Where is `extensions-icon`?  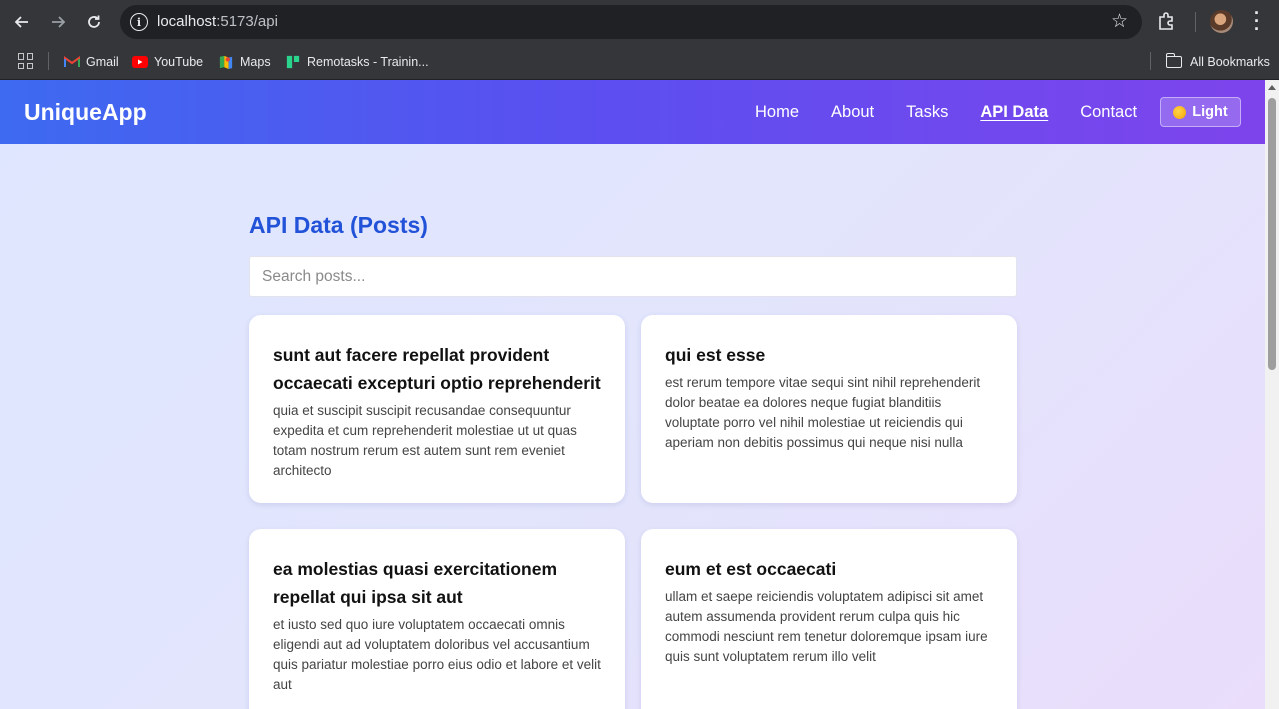 extensions-icon is located at coordinates (1167, 21).